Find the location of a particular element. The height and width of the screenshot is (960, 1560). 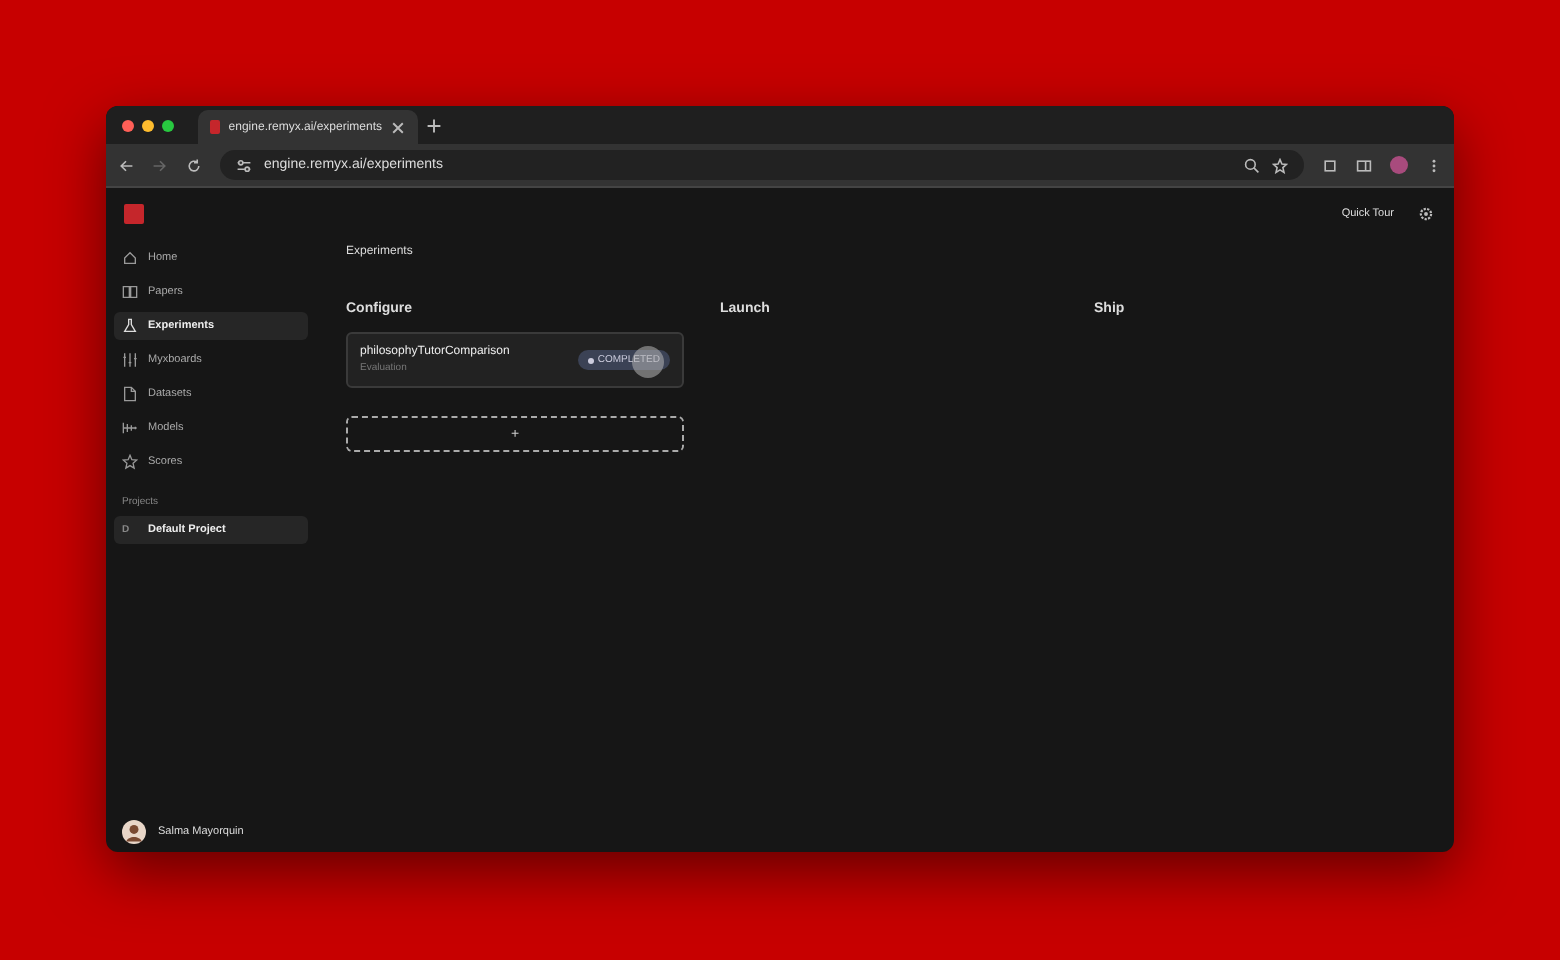

close-icon is located at coordinates (398, 127).